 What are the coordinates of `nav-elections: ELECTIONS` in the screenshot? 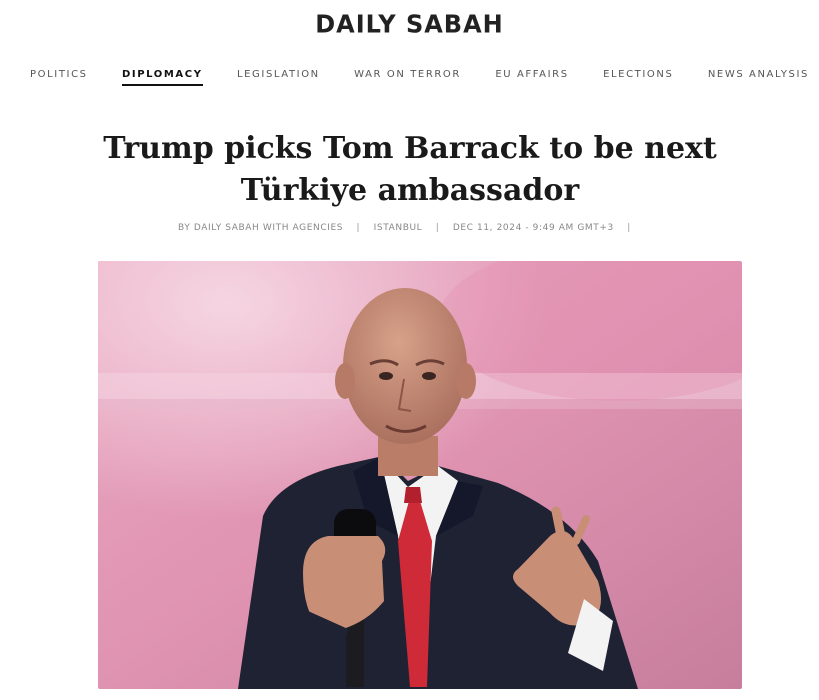 It's located at (638, 77).